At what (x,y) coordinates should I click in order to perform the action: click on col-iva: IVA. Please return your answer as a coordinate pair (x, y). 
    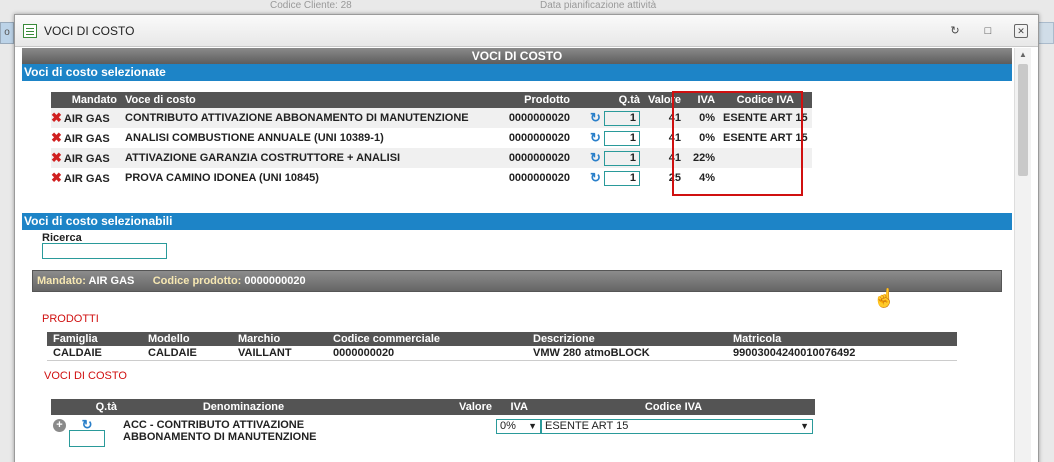
    Looking at the image, I should click on (514, 407).